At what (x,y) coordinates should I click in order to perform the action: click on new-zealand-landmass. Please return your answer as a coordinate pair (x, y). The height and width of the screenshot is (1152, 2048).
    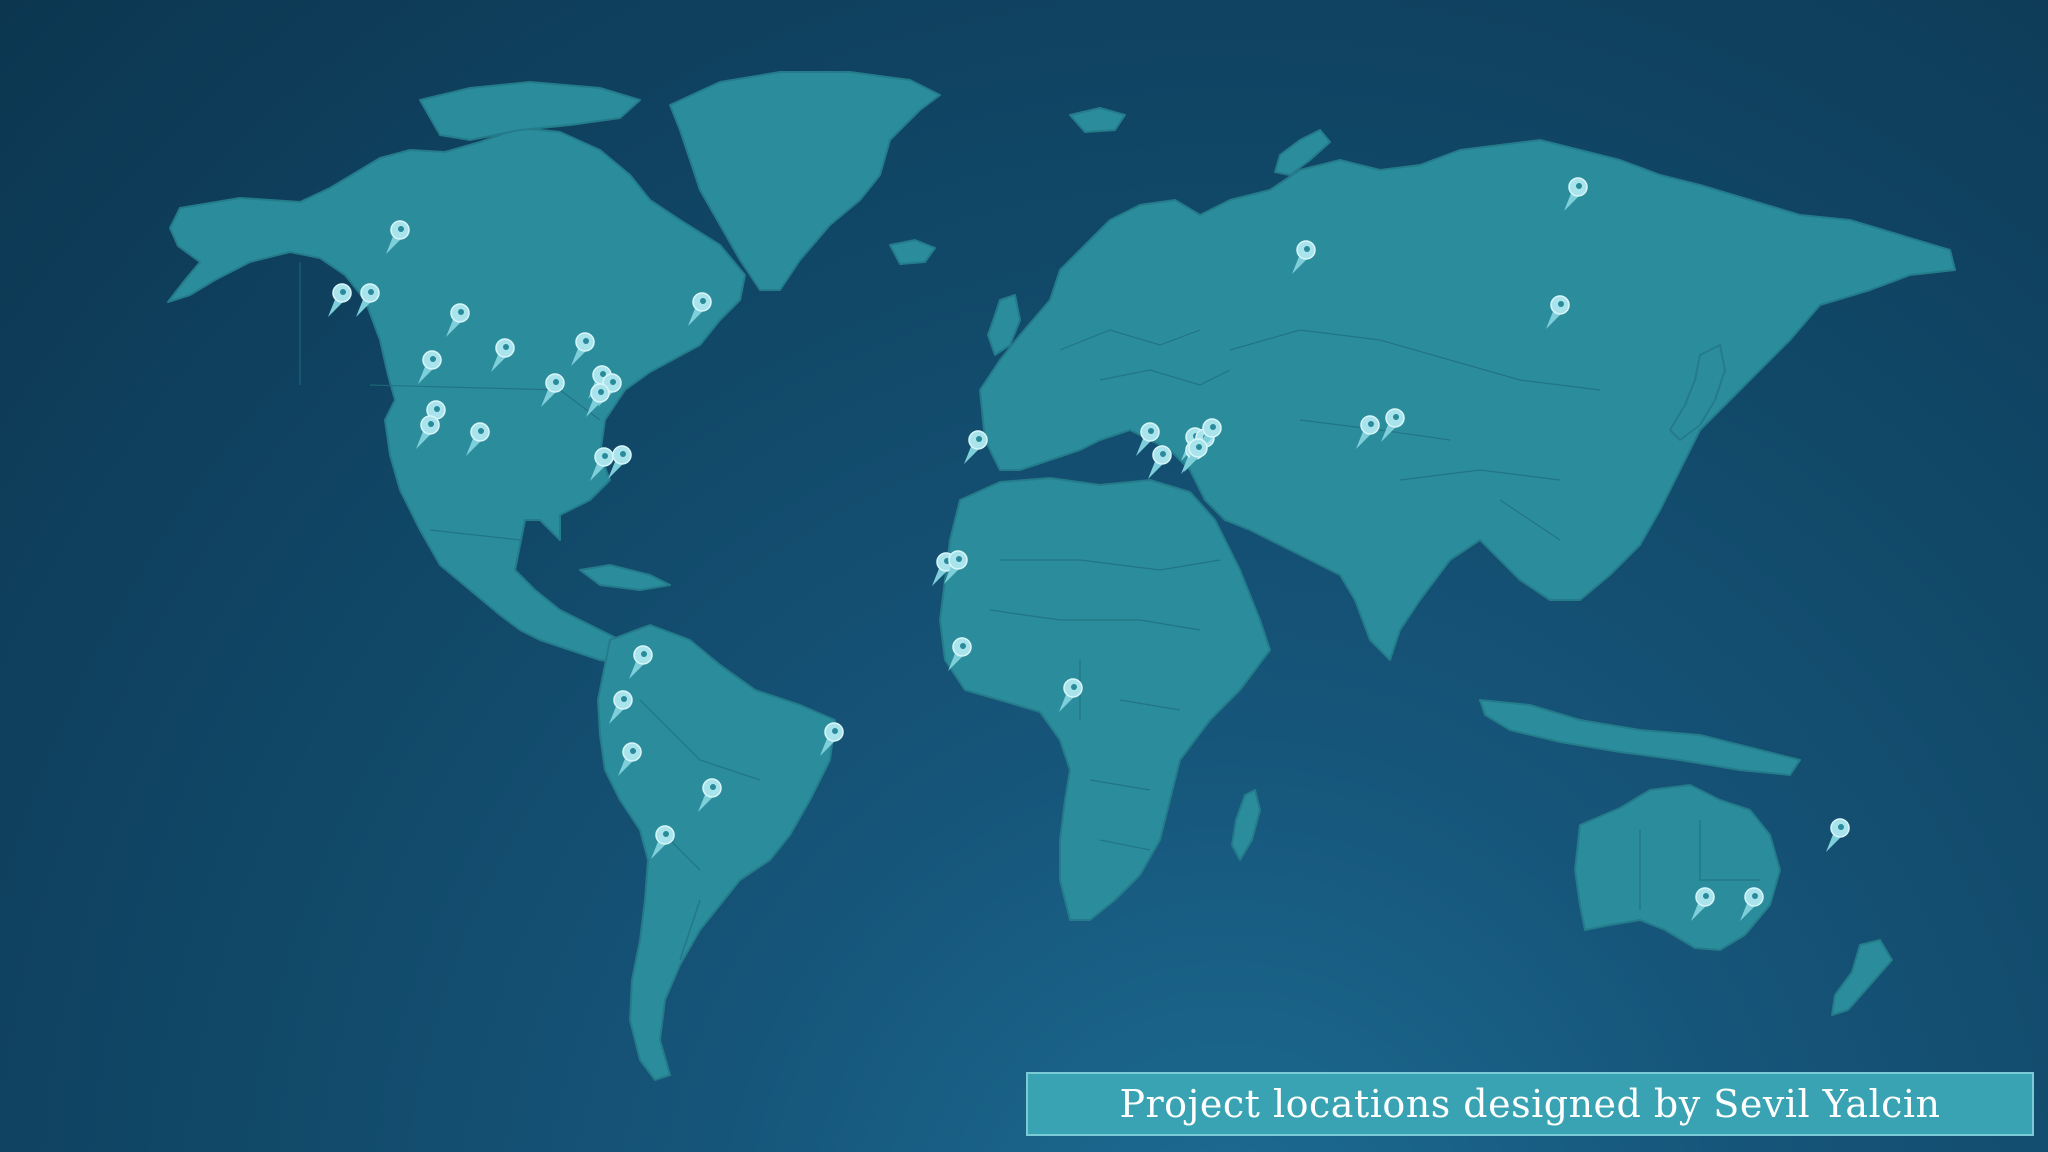
    Looking at the image, I should click on (1862, 977).